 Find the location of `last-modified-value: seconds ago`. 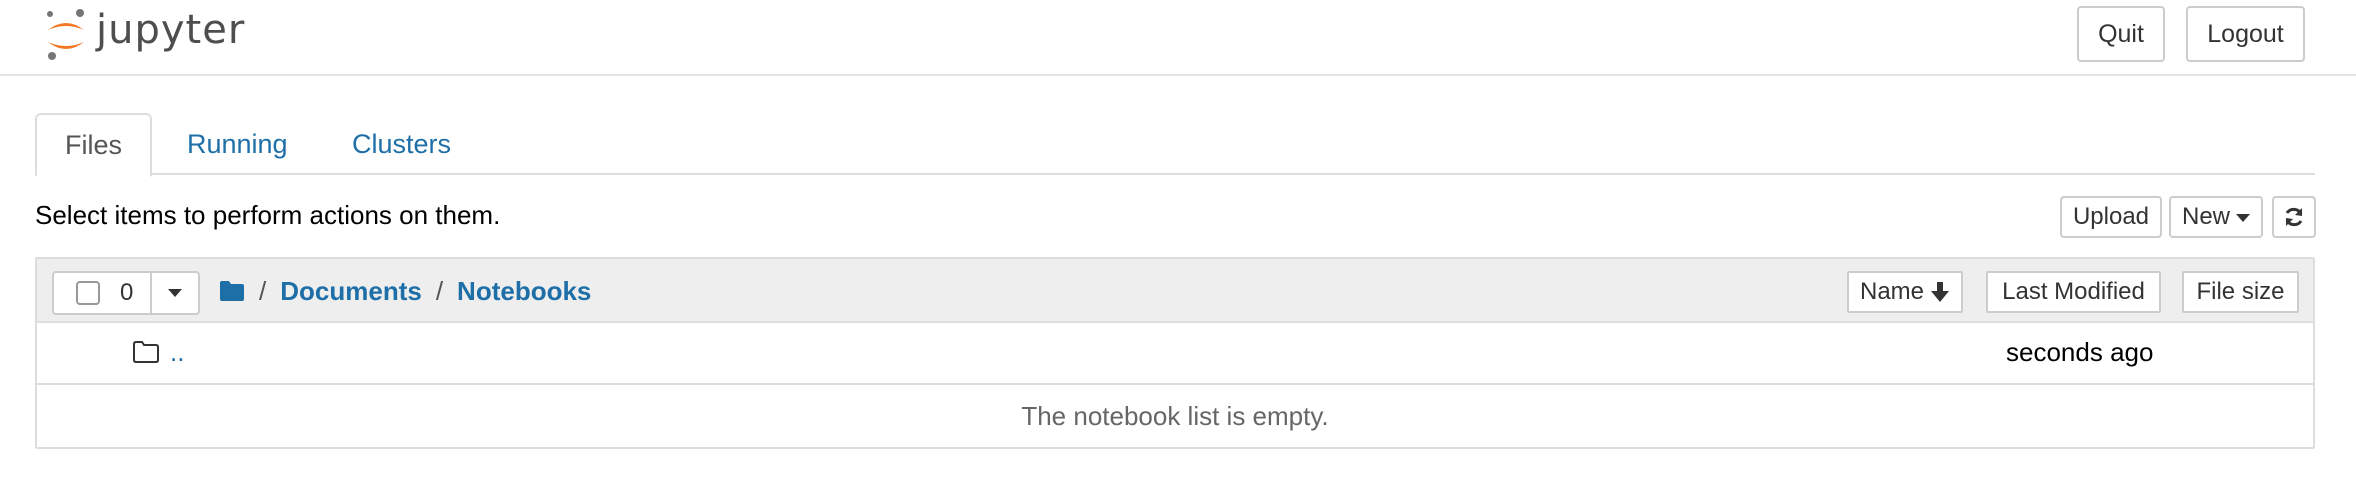

last-modified-value: seconds ago is located at coordinates (2080, 352).